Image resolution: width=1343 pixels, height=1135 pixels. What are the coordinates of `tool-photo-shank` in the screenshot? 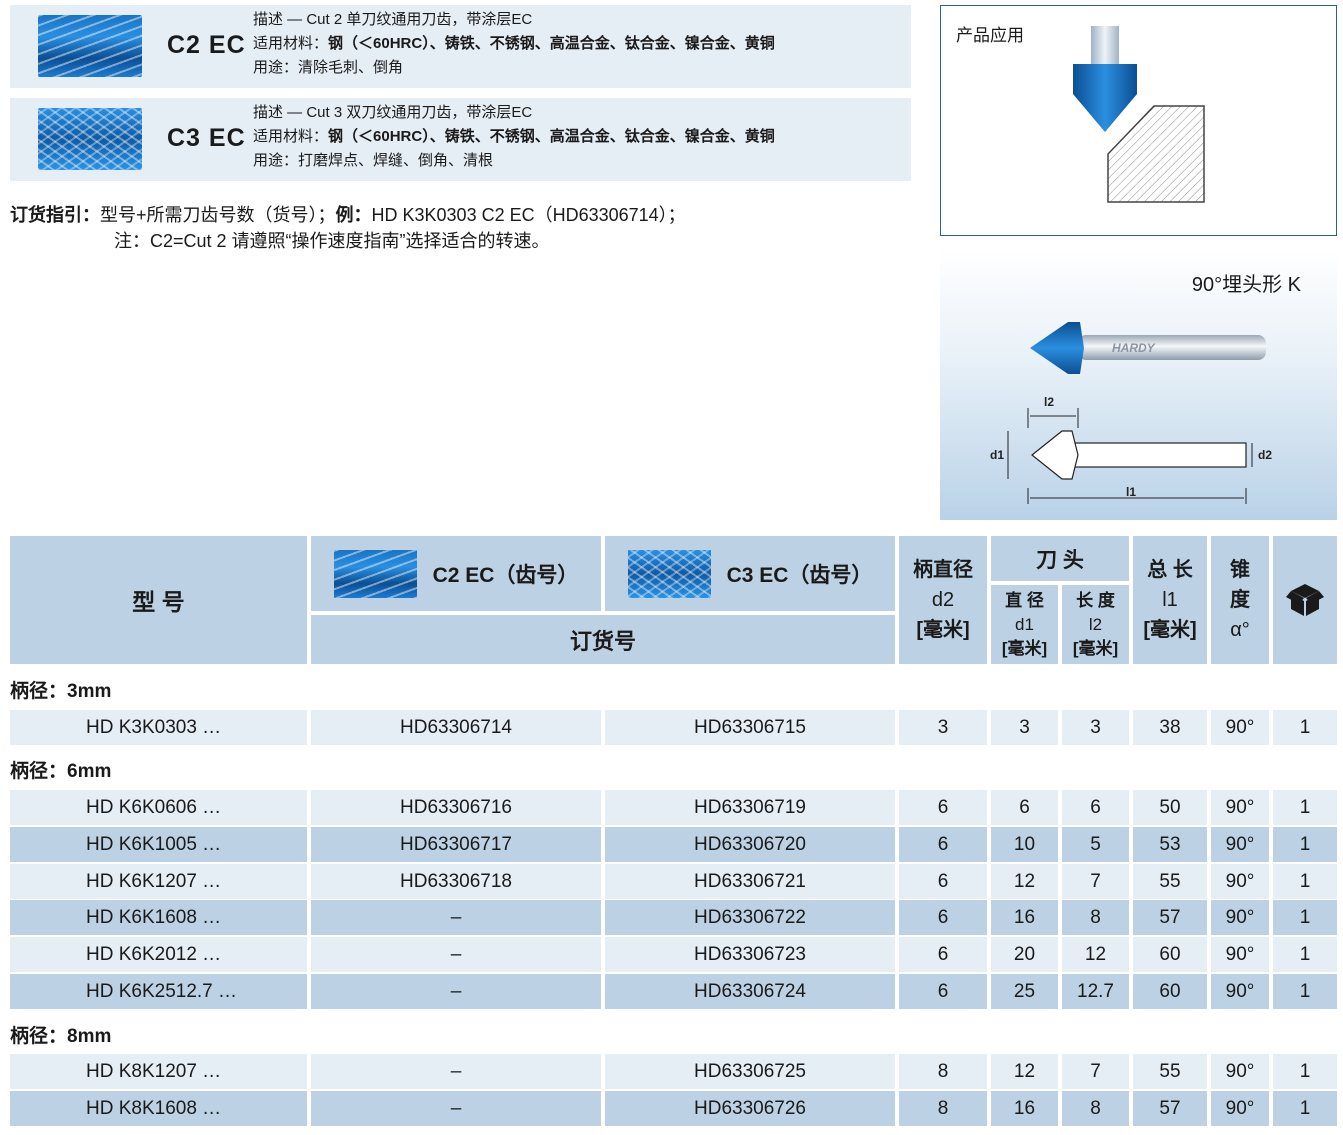 It's located at (1172, 347).